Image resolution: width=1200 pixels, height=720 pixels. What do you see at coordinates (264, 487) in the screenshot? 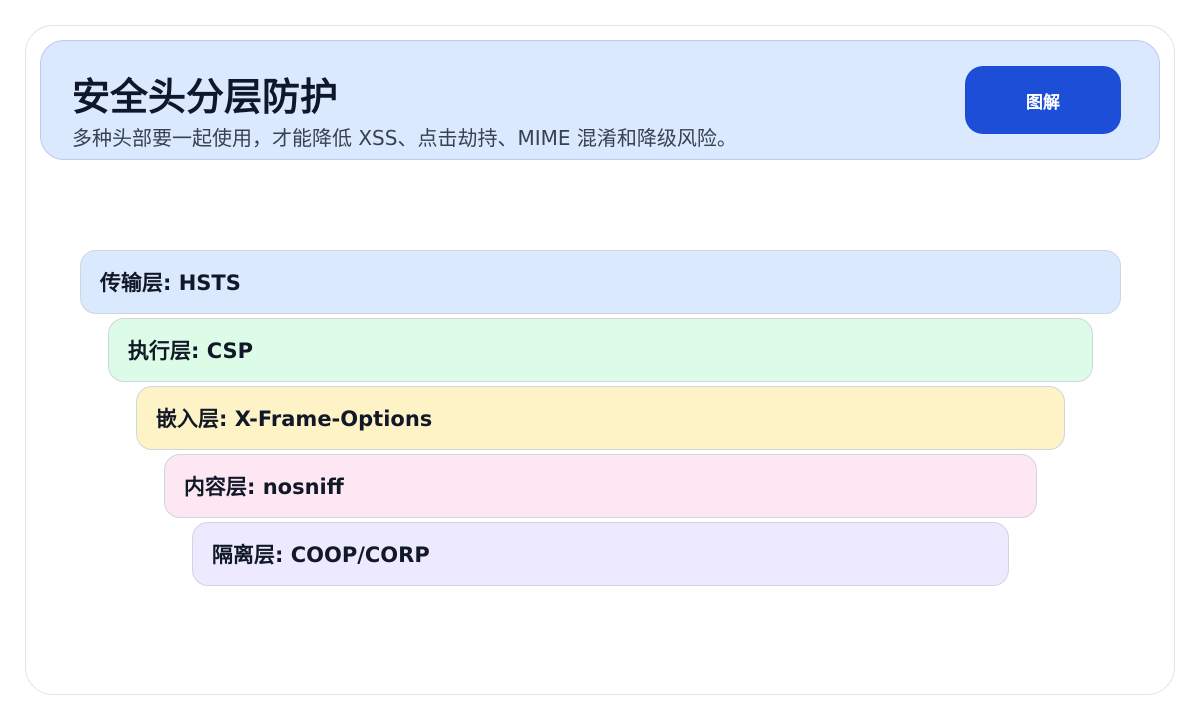
I see `layer-label: 内容层: nosniff` at bounding box center [264, 487].